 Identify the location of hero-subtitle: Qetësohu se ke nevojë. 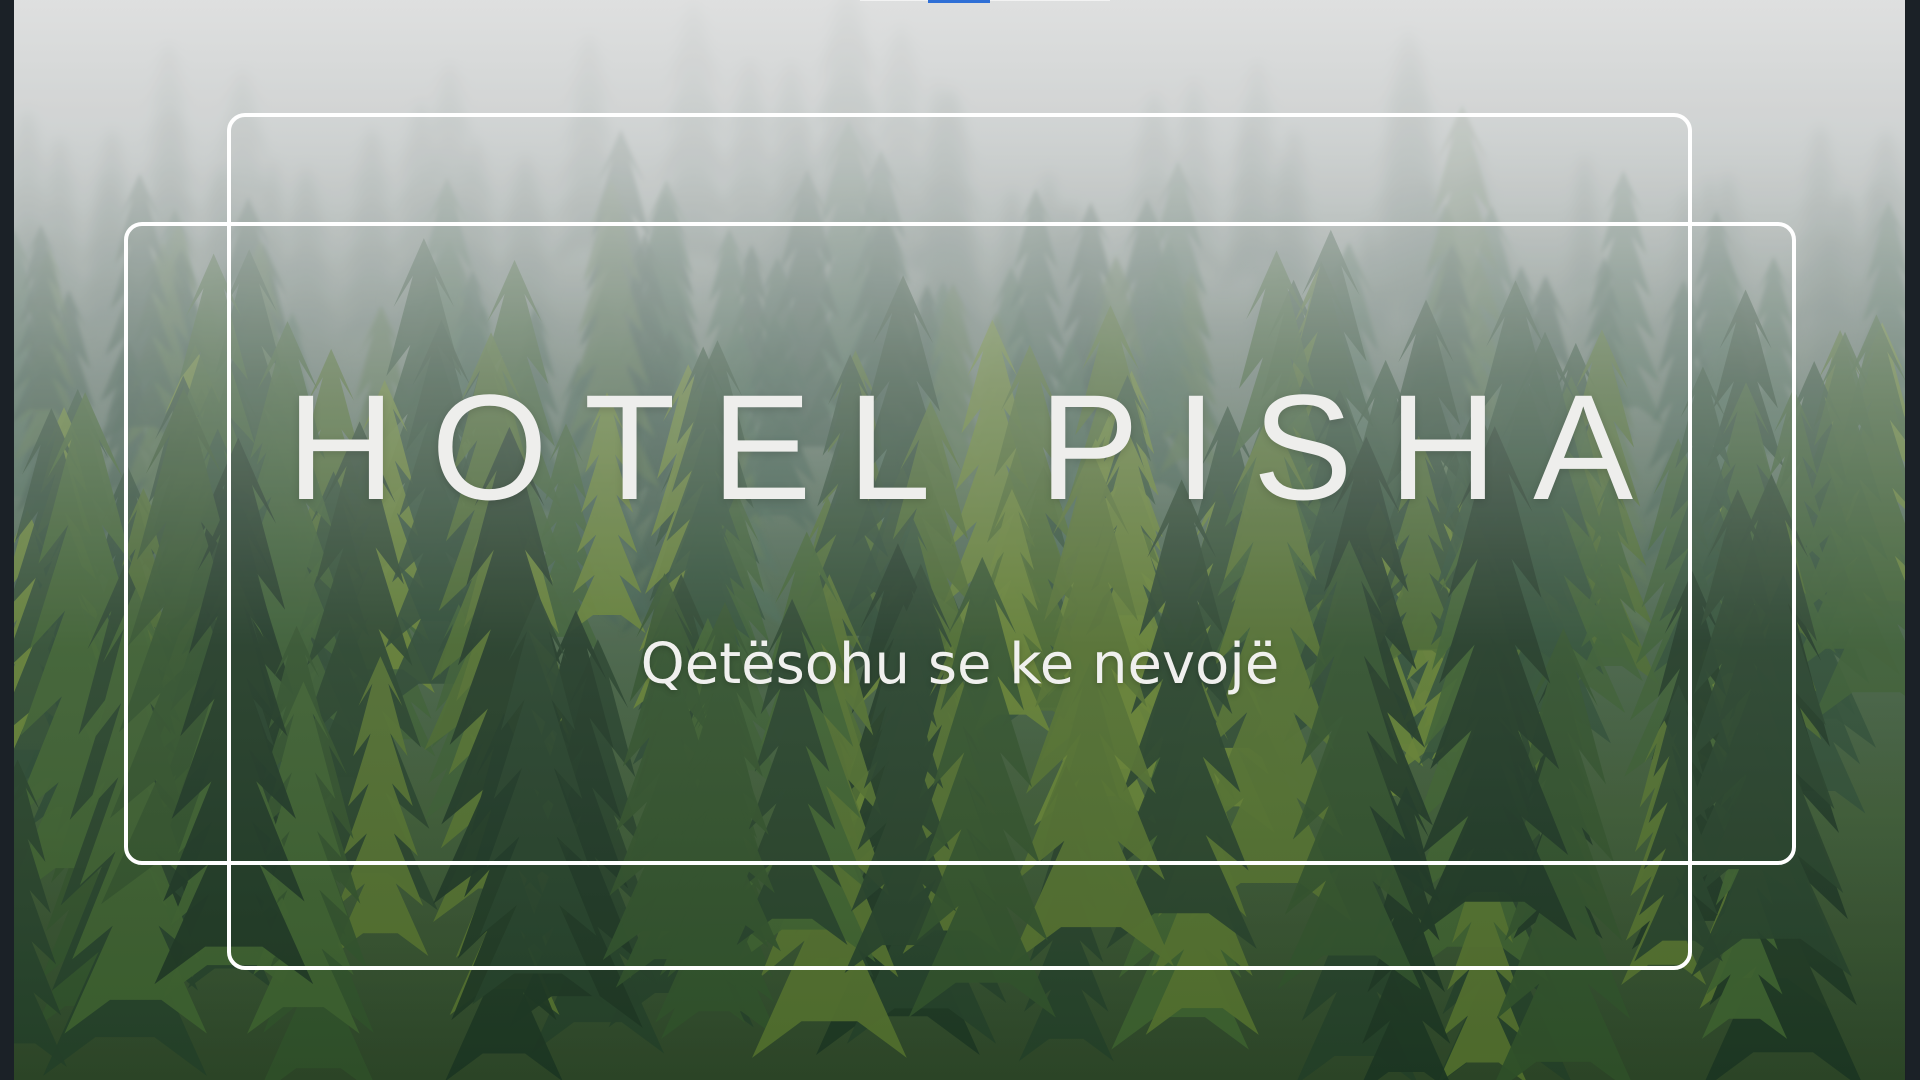
(960, 664).